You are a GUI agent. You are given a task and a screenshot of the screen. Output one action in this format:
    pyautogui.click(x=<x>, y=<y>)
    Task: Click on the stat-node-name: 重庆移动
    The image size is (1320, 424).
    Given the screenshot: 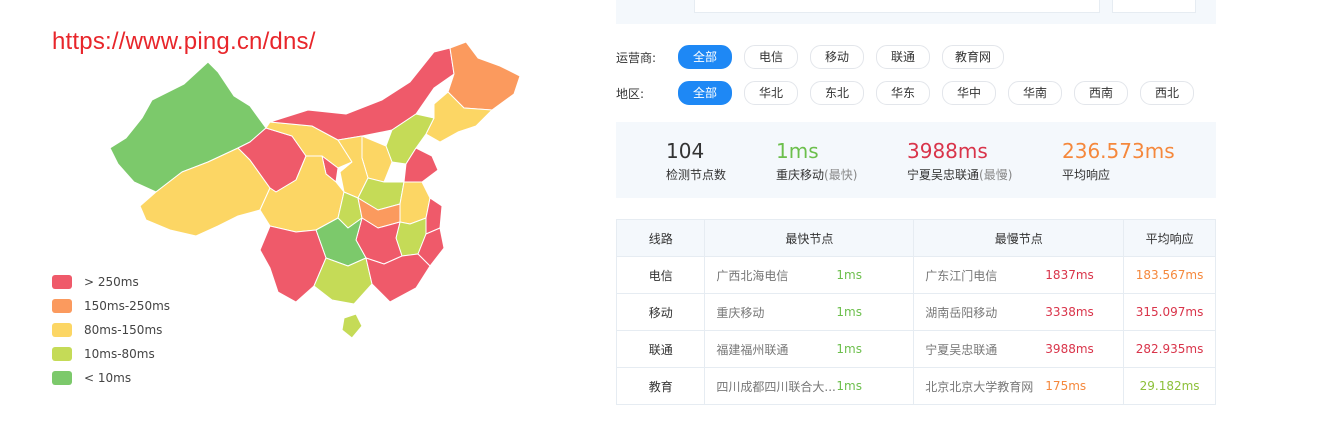 What is the action you would take?
    pyautogui.click(x=800, y=175)
    